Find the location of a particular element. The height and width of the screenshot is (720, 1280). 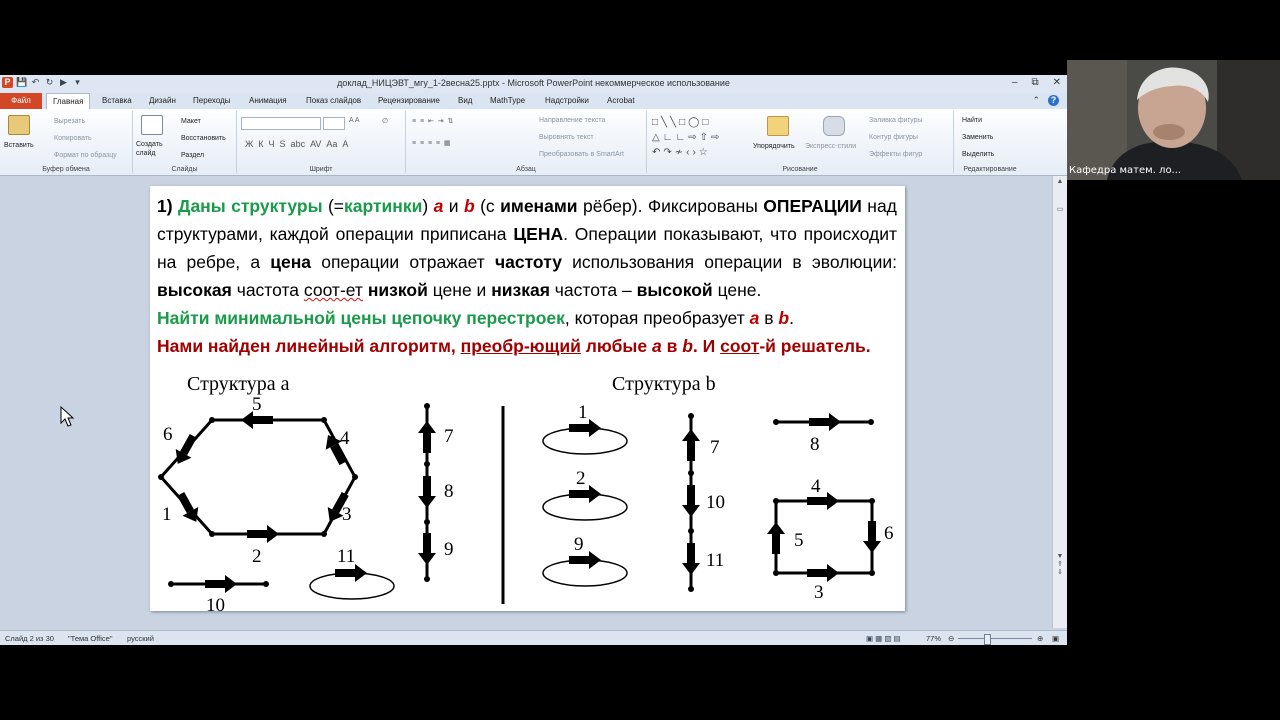

tab-review: Рецензирование is located at coordinates (409, 101).